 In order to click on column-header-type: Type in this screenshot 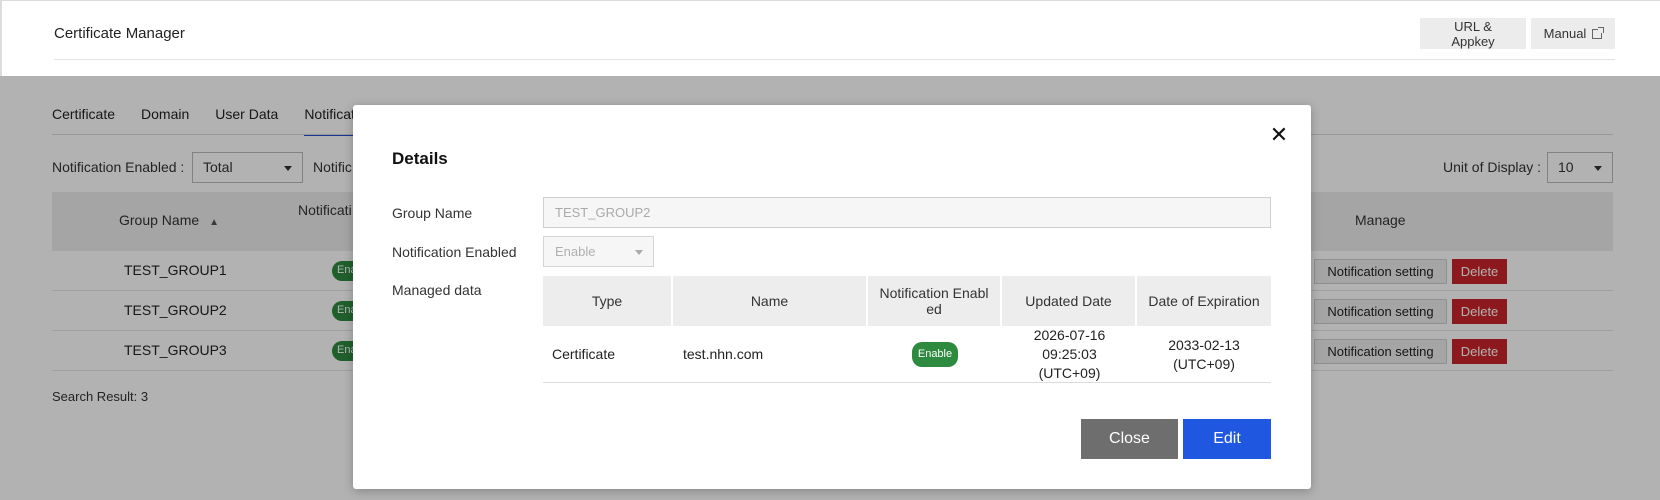, I will do `click(608, 301)`.